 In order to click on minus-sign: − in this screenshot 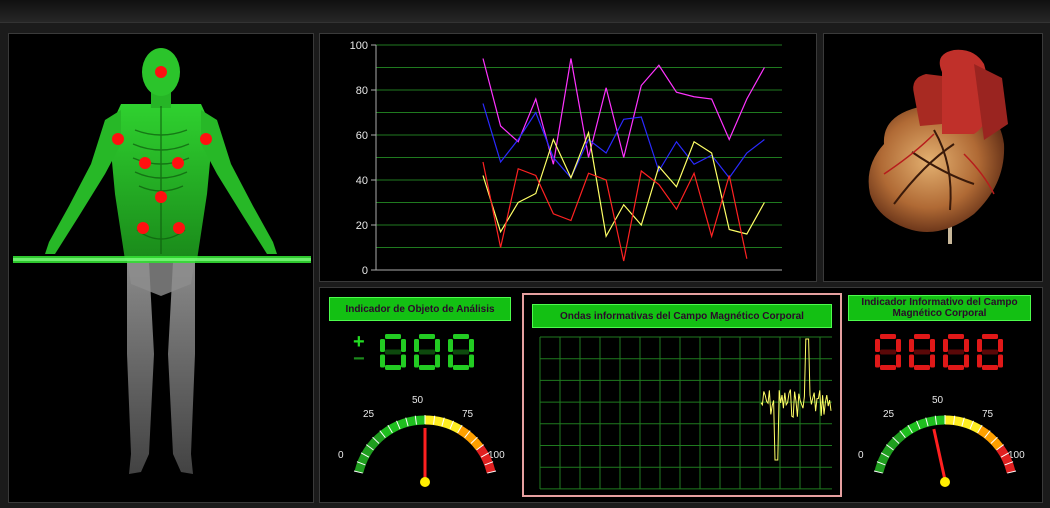, I will do `click(359, 359)`.